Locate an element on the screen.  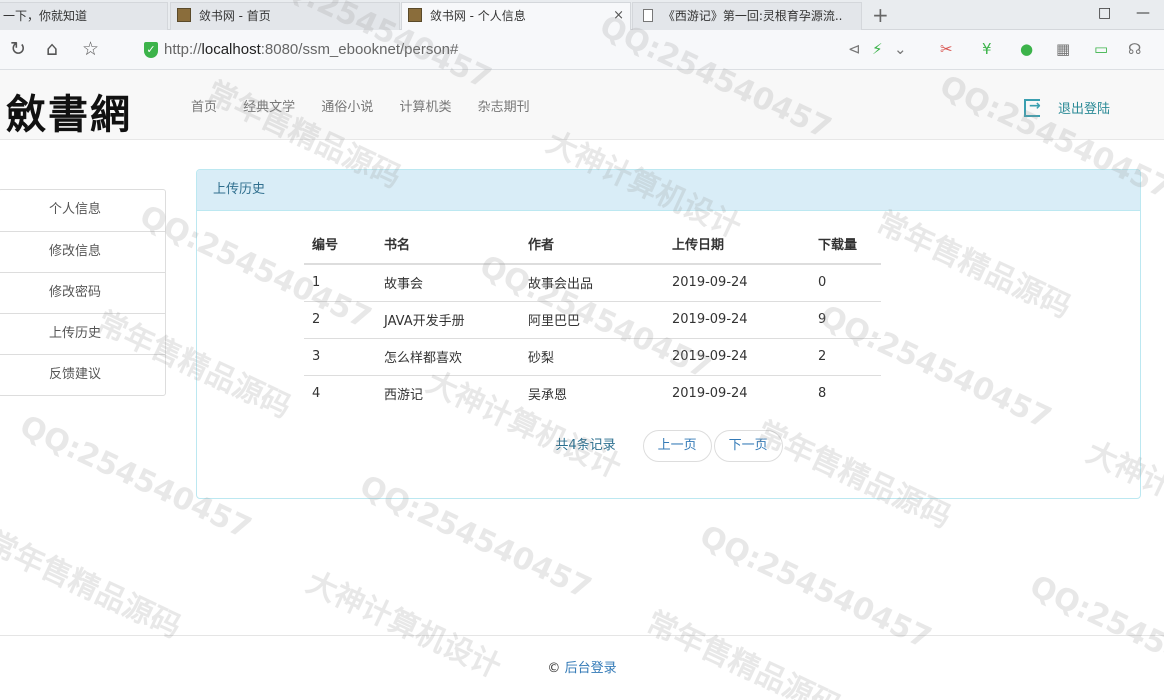
browser-tab: 敛书网 - 首页 is located at coordinates (285, 16).